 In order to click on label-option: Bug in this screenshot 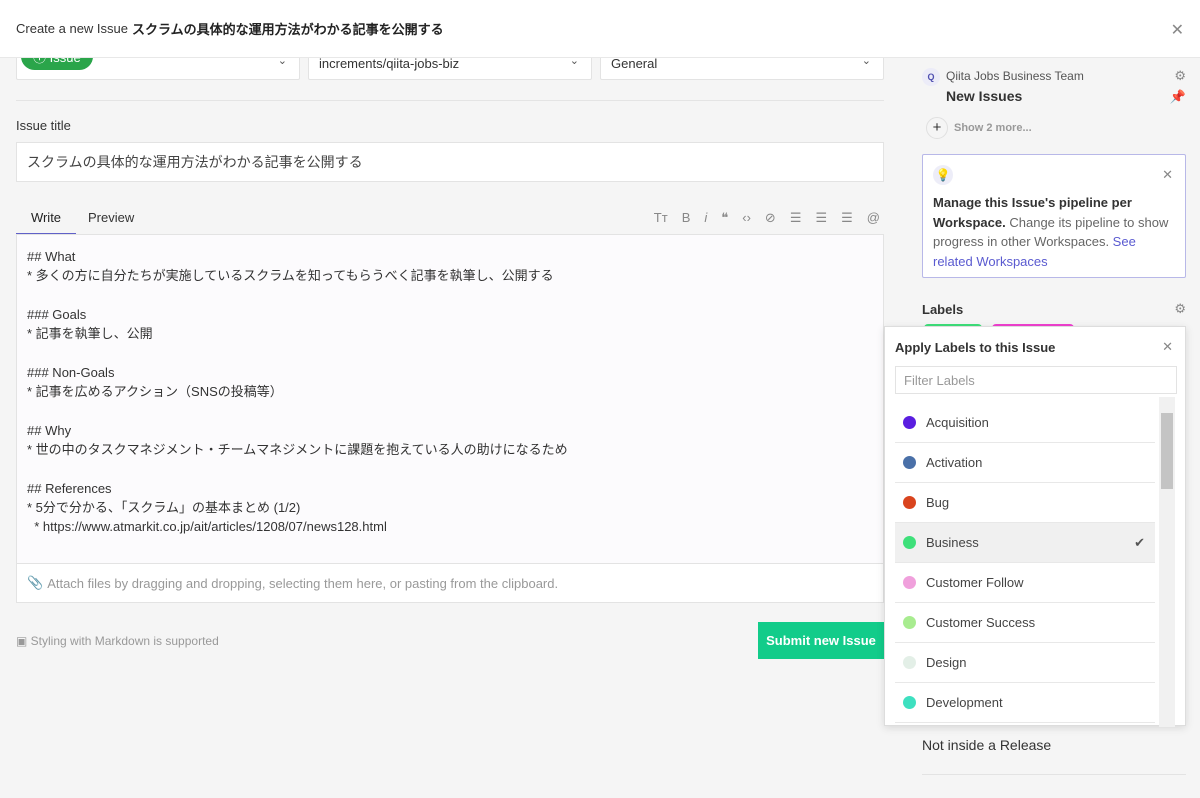, I will do `click(1025, 503)`.